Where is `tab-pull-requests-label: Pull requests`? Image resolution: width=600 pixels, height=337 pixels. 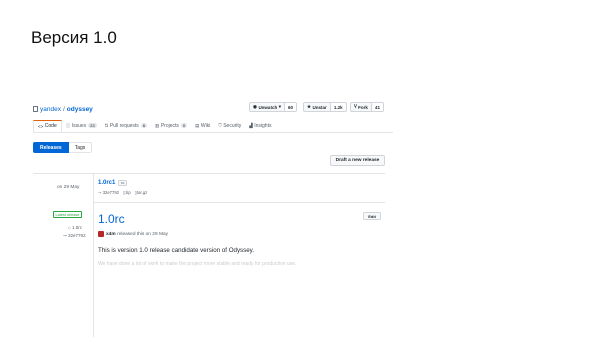 tab-pull-requests-label: Pull requests is located at coordinates (124, 125).